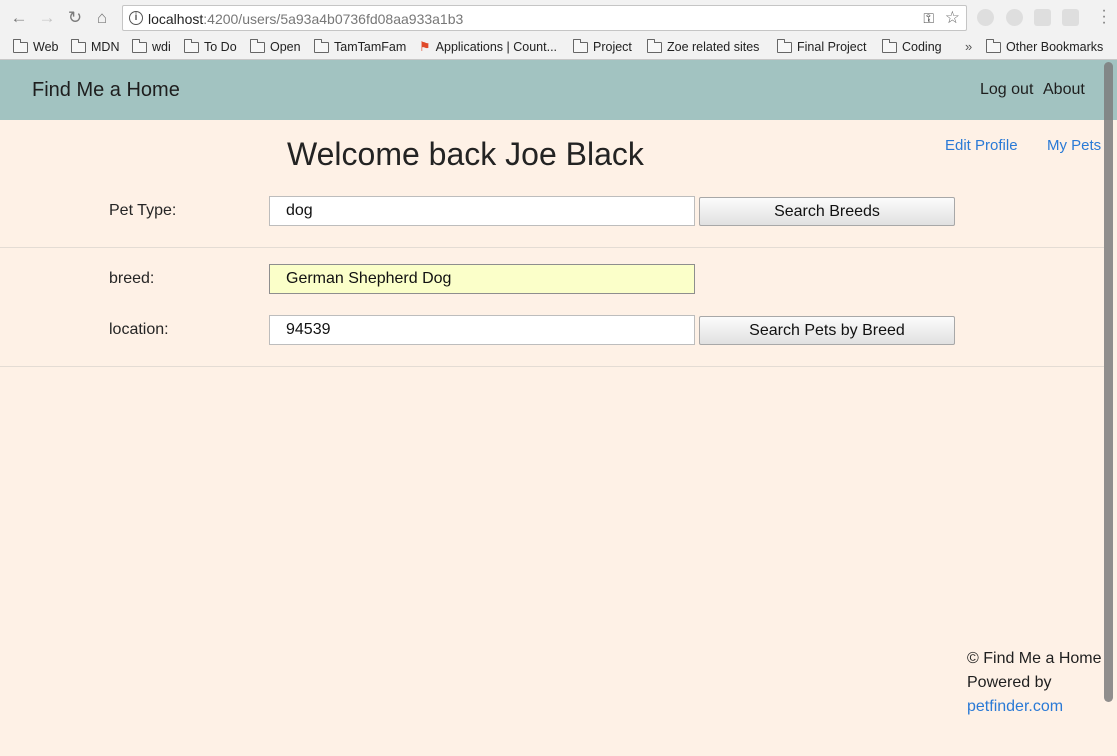 The width and height of the screenshot is (1117, 756). Describe the element at coordinates (482, 211) in the screenshot. I see `pet-type-input: dog` at that location.